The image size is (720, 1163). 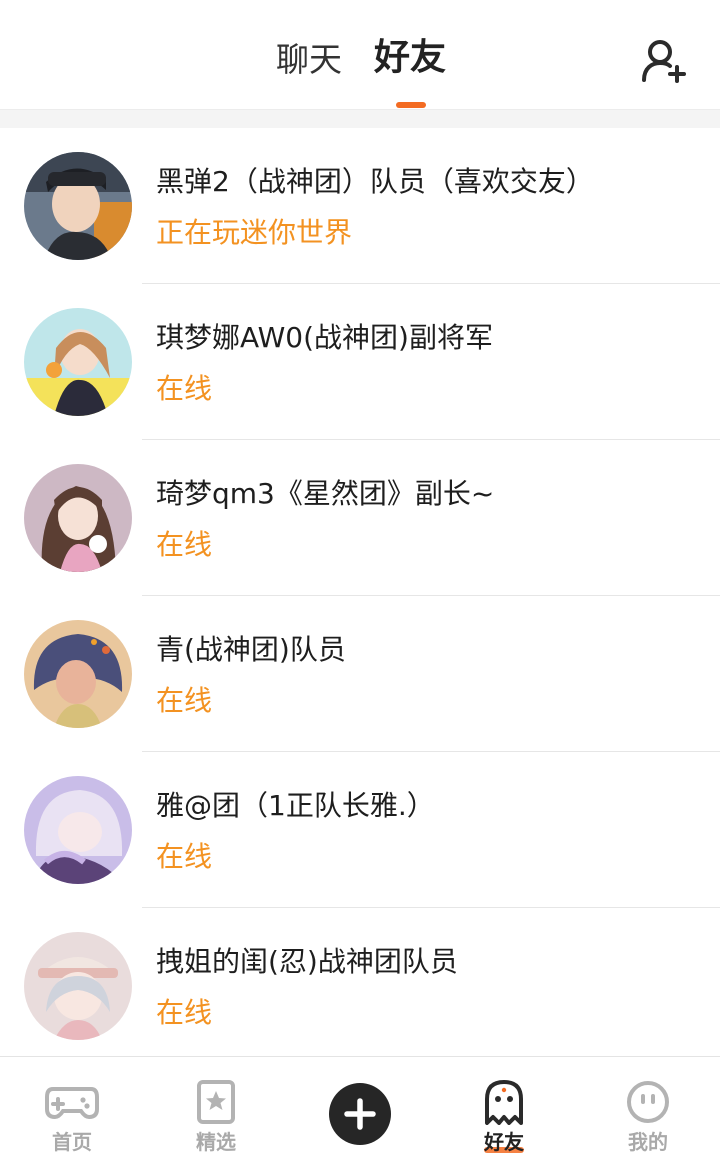 What do you see at coordinates (324, 337) in the screenshot?
I see `friend-name: 琪梦娜AW0(战神团)副将军` at bounding box center [324, 337].